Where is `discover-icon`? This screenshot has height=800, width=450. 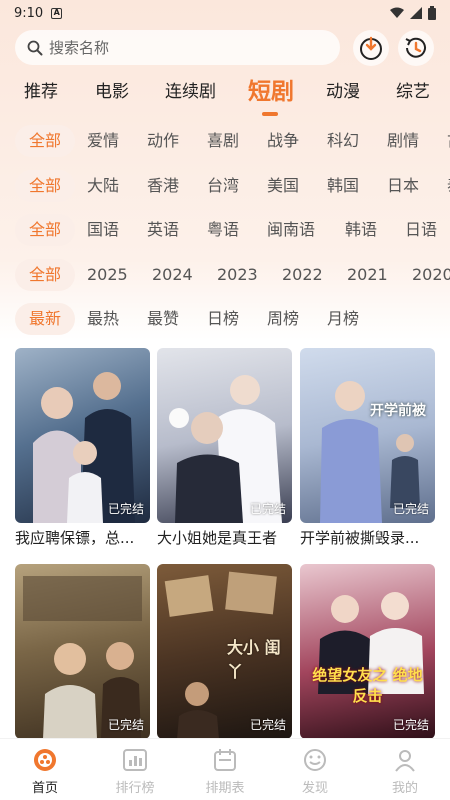 discover-icon is located at coordinates (315, 760).